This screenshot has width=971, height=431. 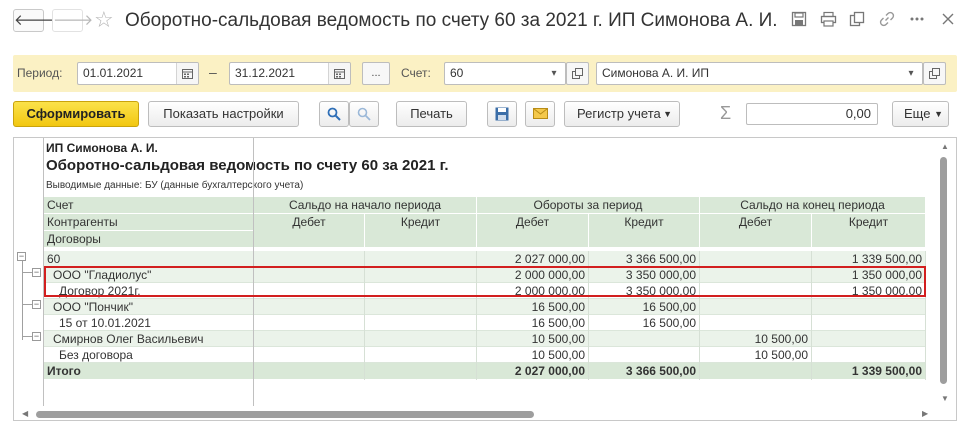 I want to click on organization-value: Симонова А. И. ИП, so click(x=656, y=73).